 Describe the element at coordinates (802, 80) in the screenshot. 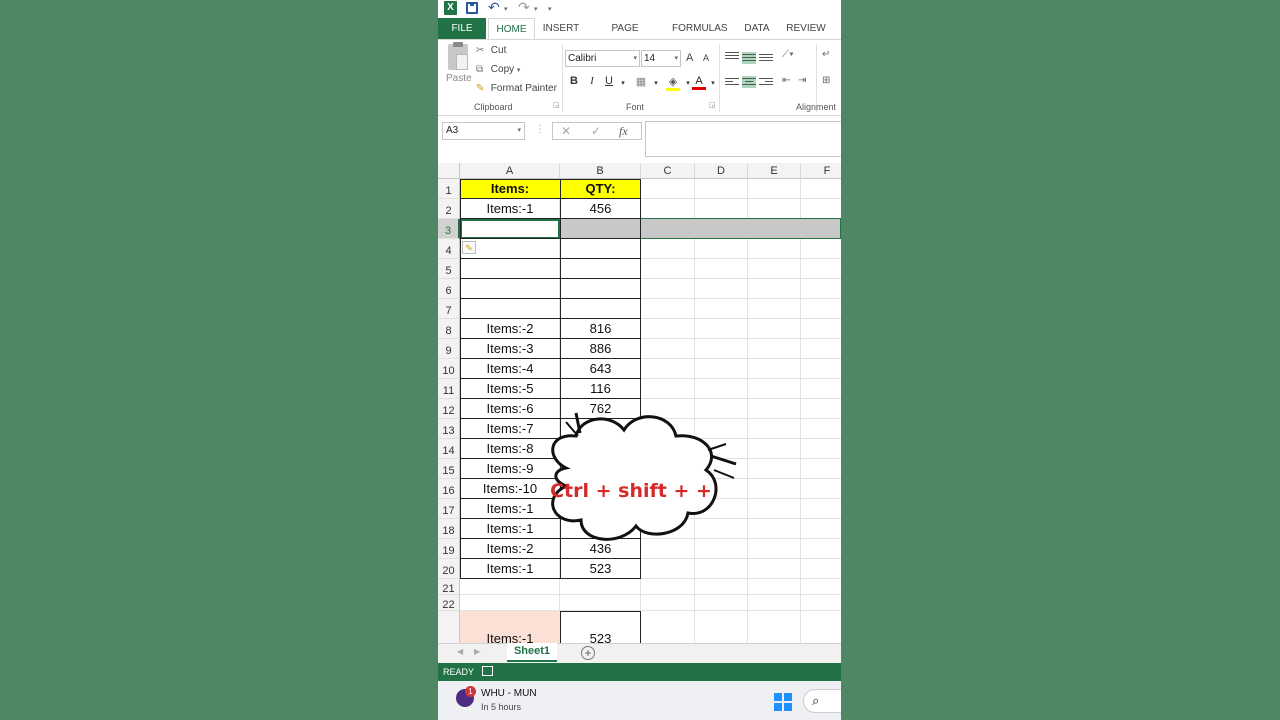

I see `increase-indent-icon: ⇥` at that location.